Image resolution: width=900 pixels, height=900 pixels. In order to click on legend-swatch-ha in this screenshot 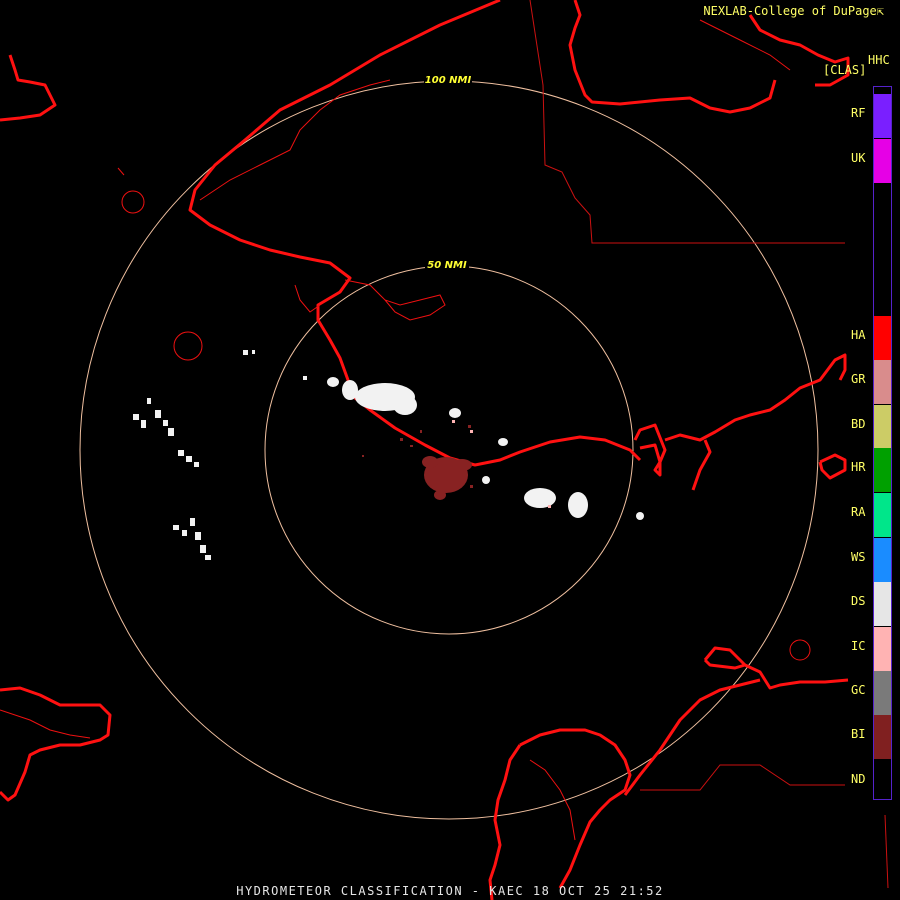, I will do `click(882, 338)`.